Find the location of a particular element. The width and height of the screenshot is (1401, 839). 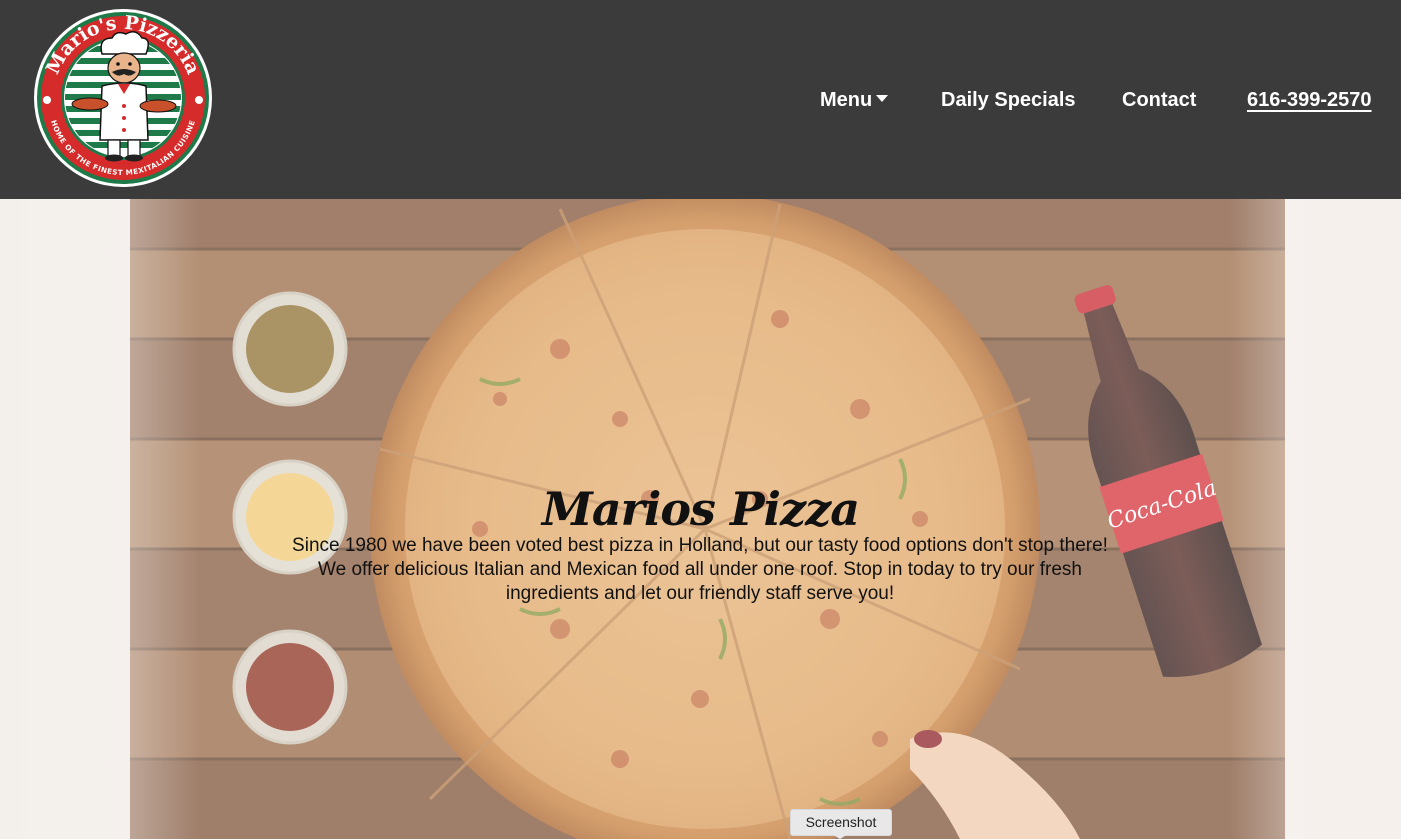

nav-daily-specials: Daily Specials is located at coordinates (1008, 100).